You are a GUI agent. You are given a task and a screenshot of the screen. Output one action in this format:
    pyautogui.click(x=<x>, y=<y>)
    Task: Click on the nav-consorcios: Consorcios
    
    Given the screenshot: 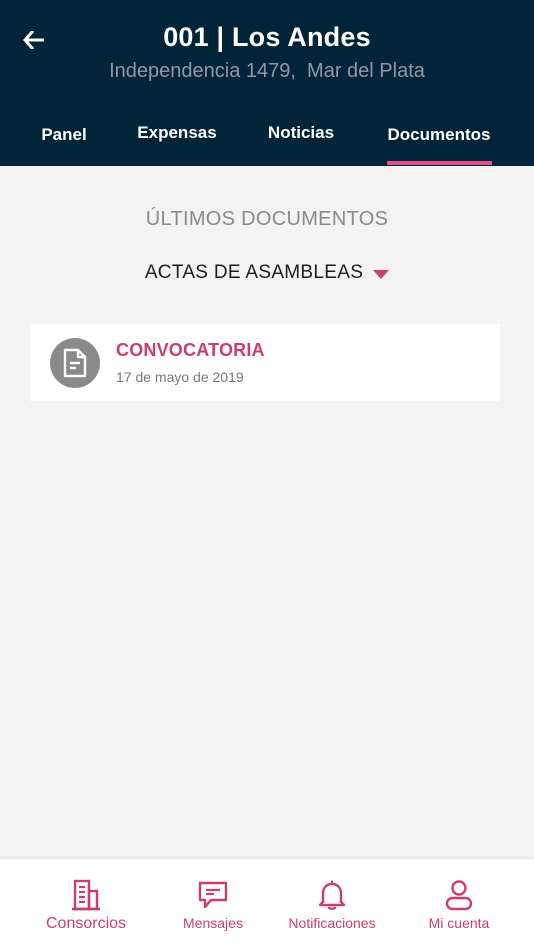 What is the action you would take?
    pyautogui.click(x=86, y=904)
    